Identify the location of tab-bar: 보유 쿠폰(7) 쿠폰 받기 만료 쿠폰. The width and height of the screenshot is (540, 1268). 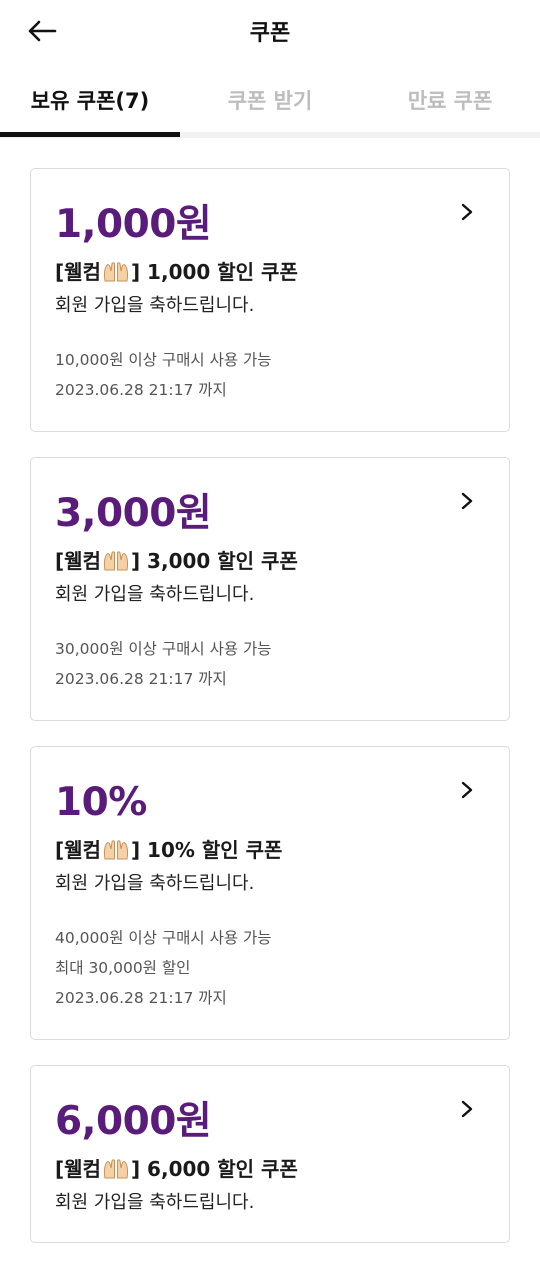
(270, 102).